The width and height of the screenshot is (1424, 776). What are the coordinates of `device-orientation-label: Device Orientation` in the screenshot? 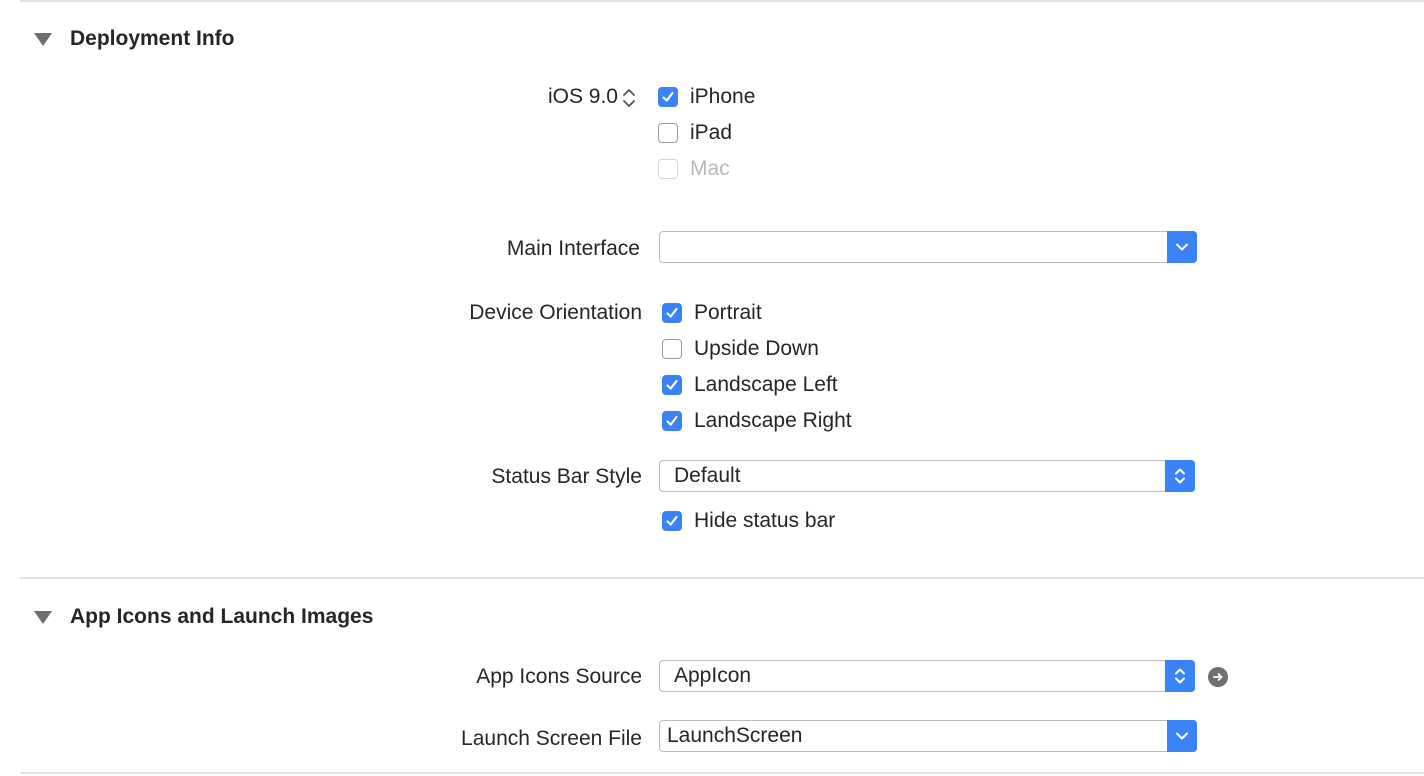 It's located at (555, 312).